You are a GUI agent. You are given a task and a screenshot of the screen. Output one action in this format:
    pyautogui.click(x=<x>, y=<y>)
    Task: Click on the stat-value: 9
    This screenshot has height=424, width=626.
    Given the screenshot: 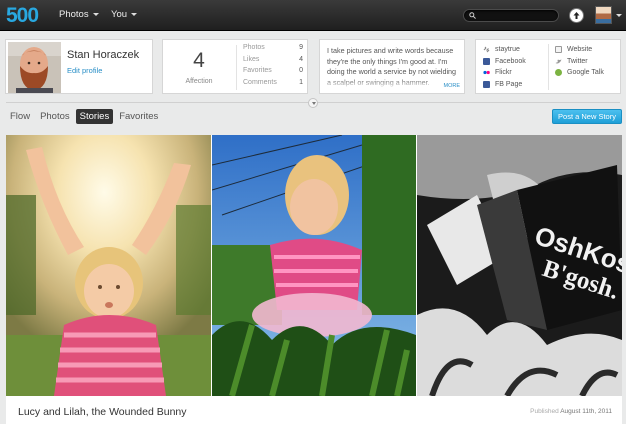 What is the action you would take?
    pyautogui.click(x=301, y=47)
    